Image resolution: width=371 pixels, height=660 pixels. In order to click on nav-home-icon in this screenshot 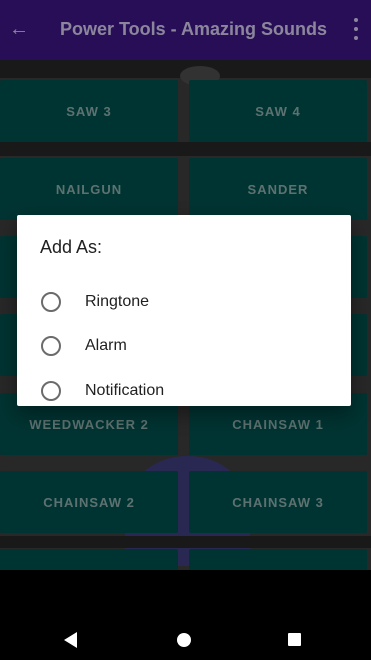, I will do `click(184, 640)`.